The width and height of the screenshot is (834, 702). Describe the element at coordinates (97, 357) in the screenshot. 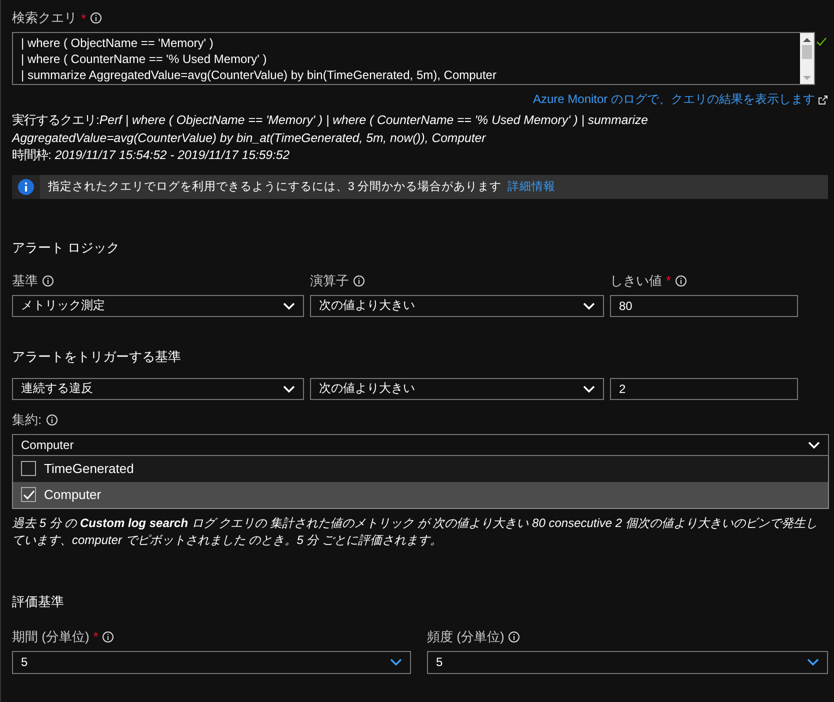

I see `section-title: アラートをトリガーする基準` at that location.